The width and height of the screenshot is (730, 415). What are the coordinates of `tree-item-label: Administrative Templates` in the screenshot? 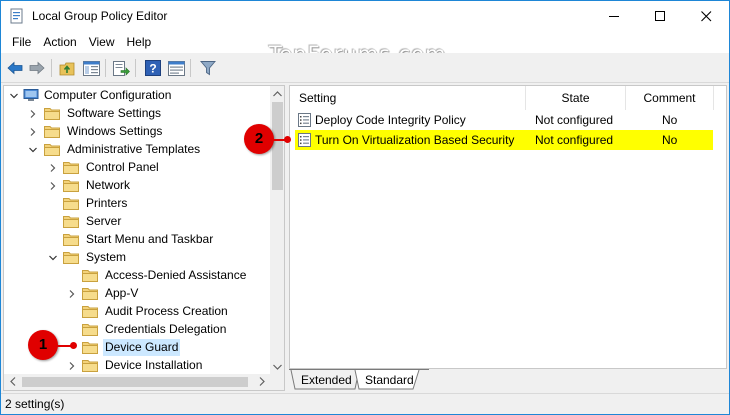 It's located at (134, 149).